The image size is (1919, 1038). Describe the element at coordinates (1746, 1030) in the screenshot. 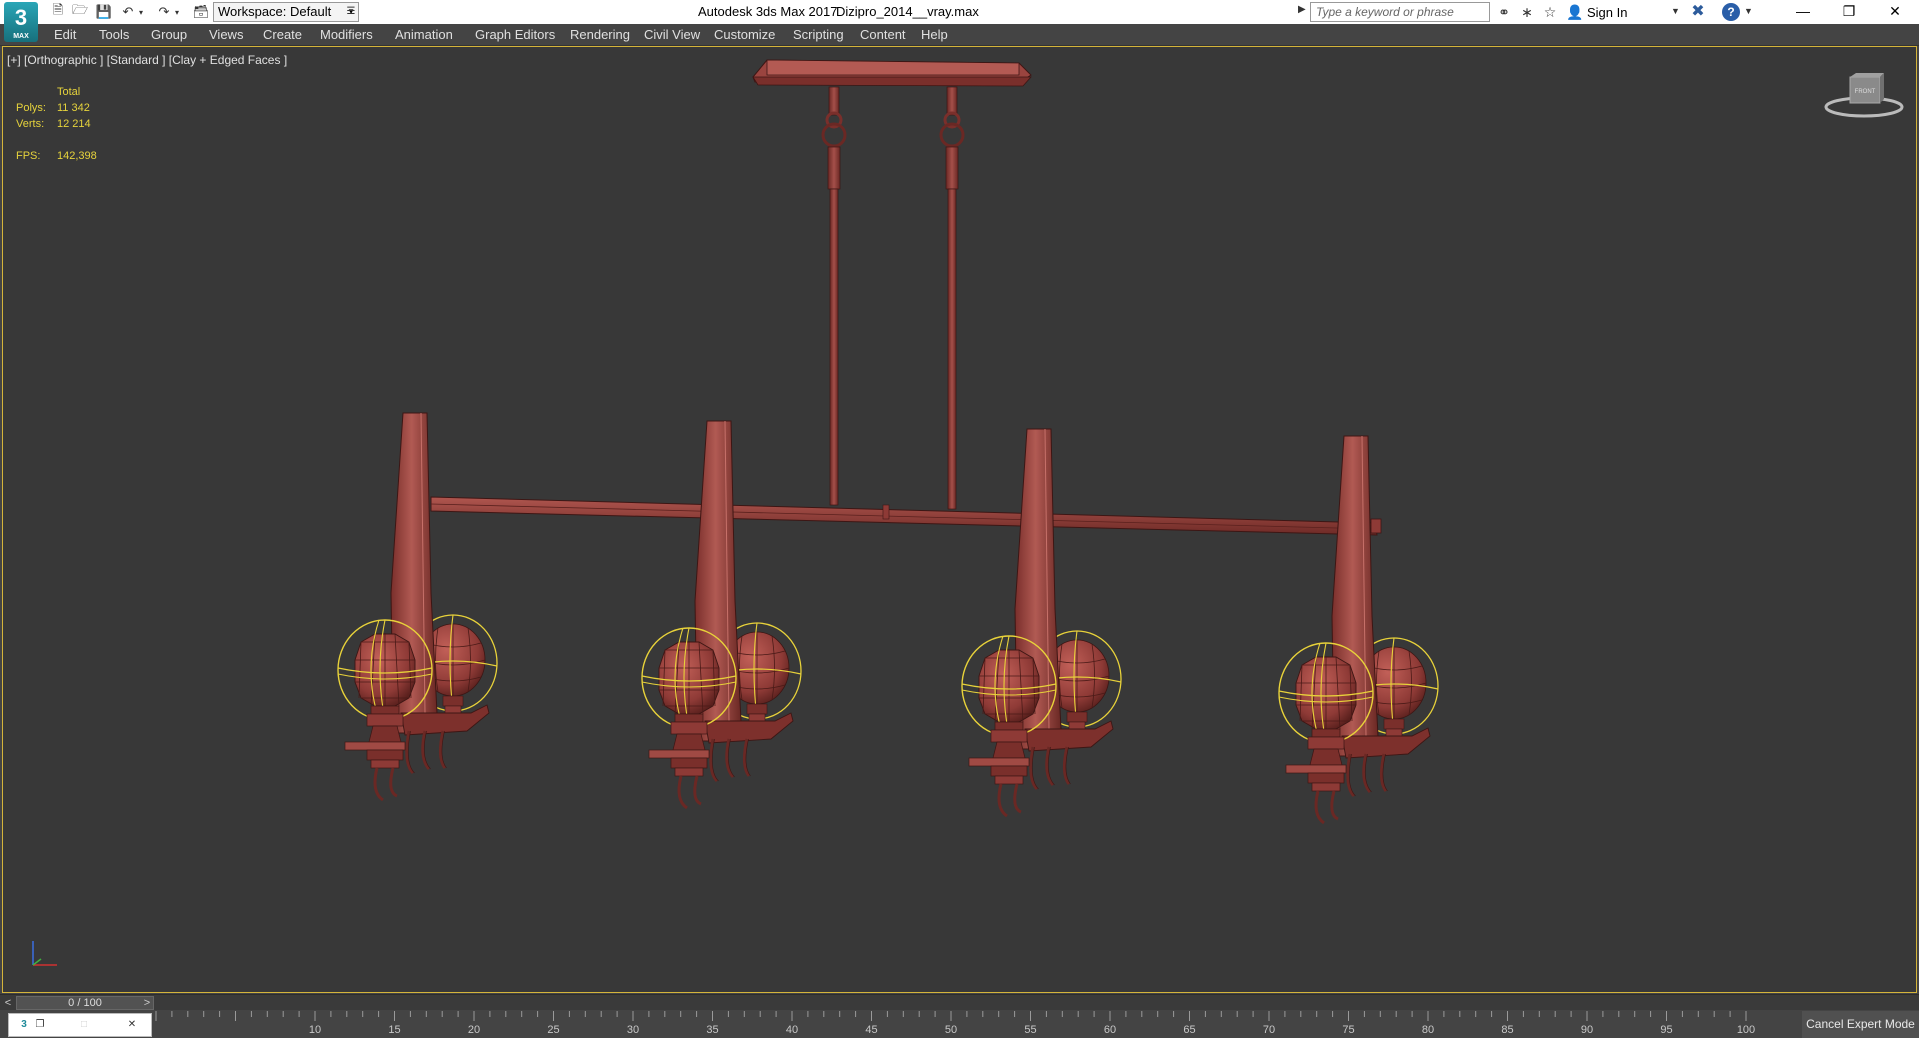

I see `frame-tick-label: 100` at that location.